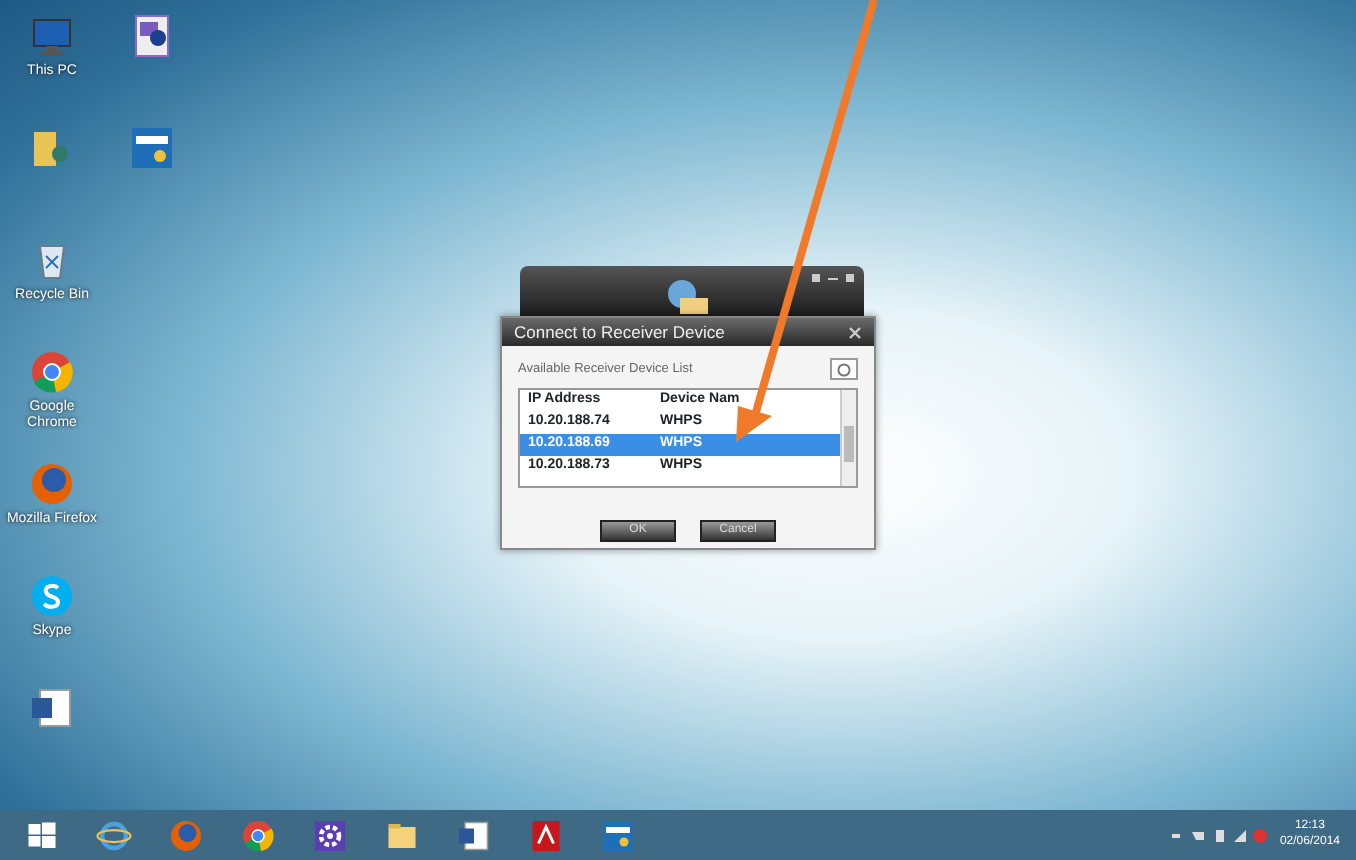  I want to click on refresh-button, so click(844, 369).